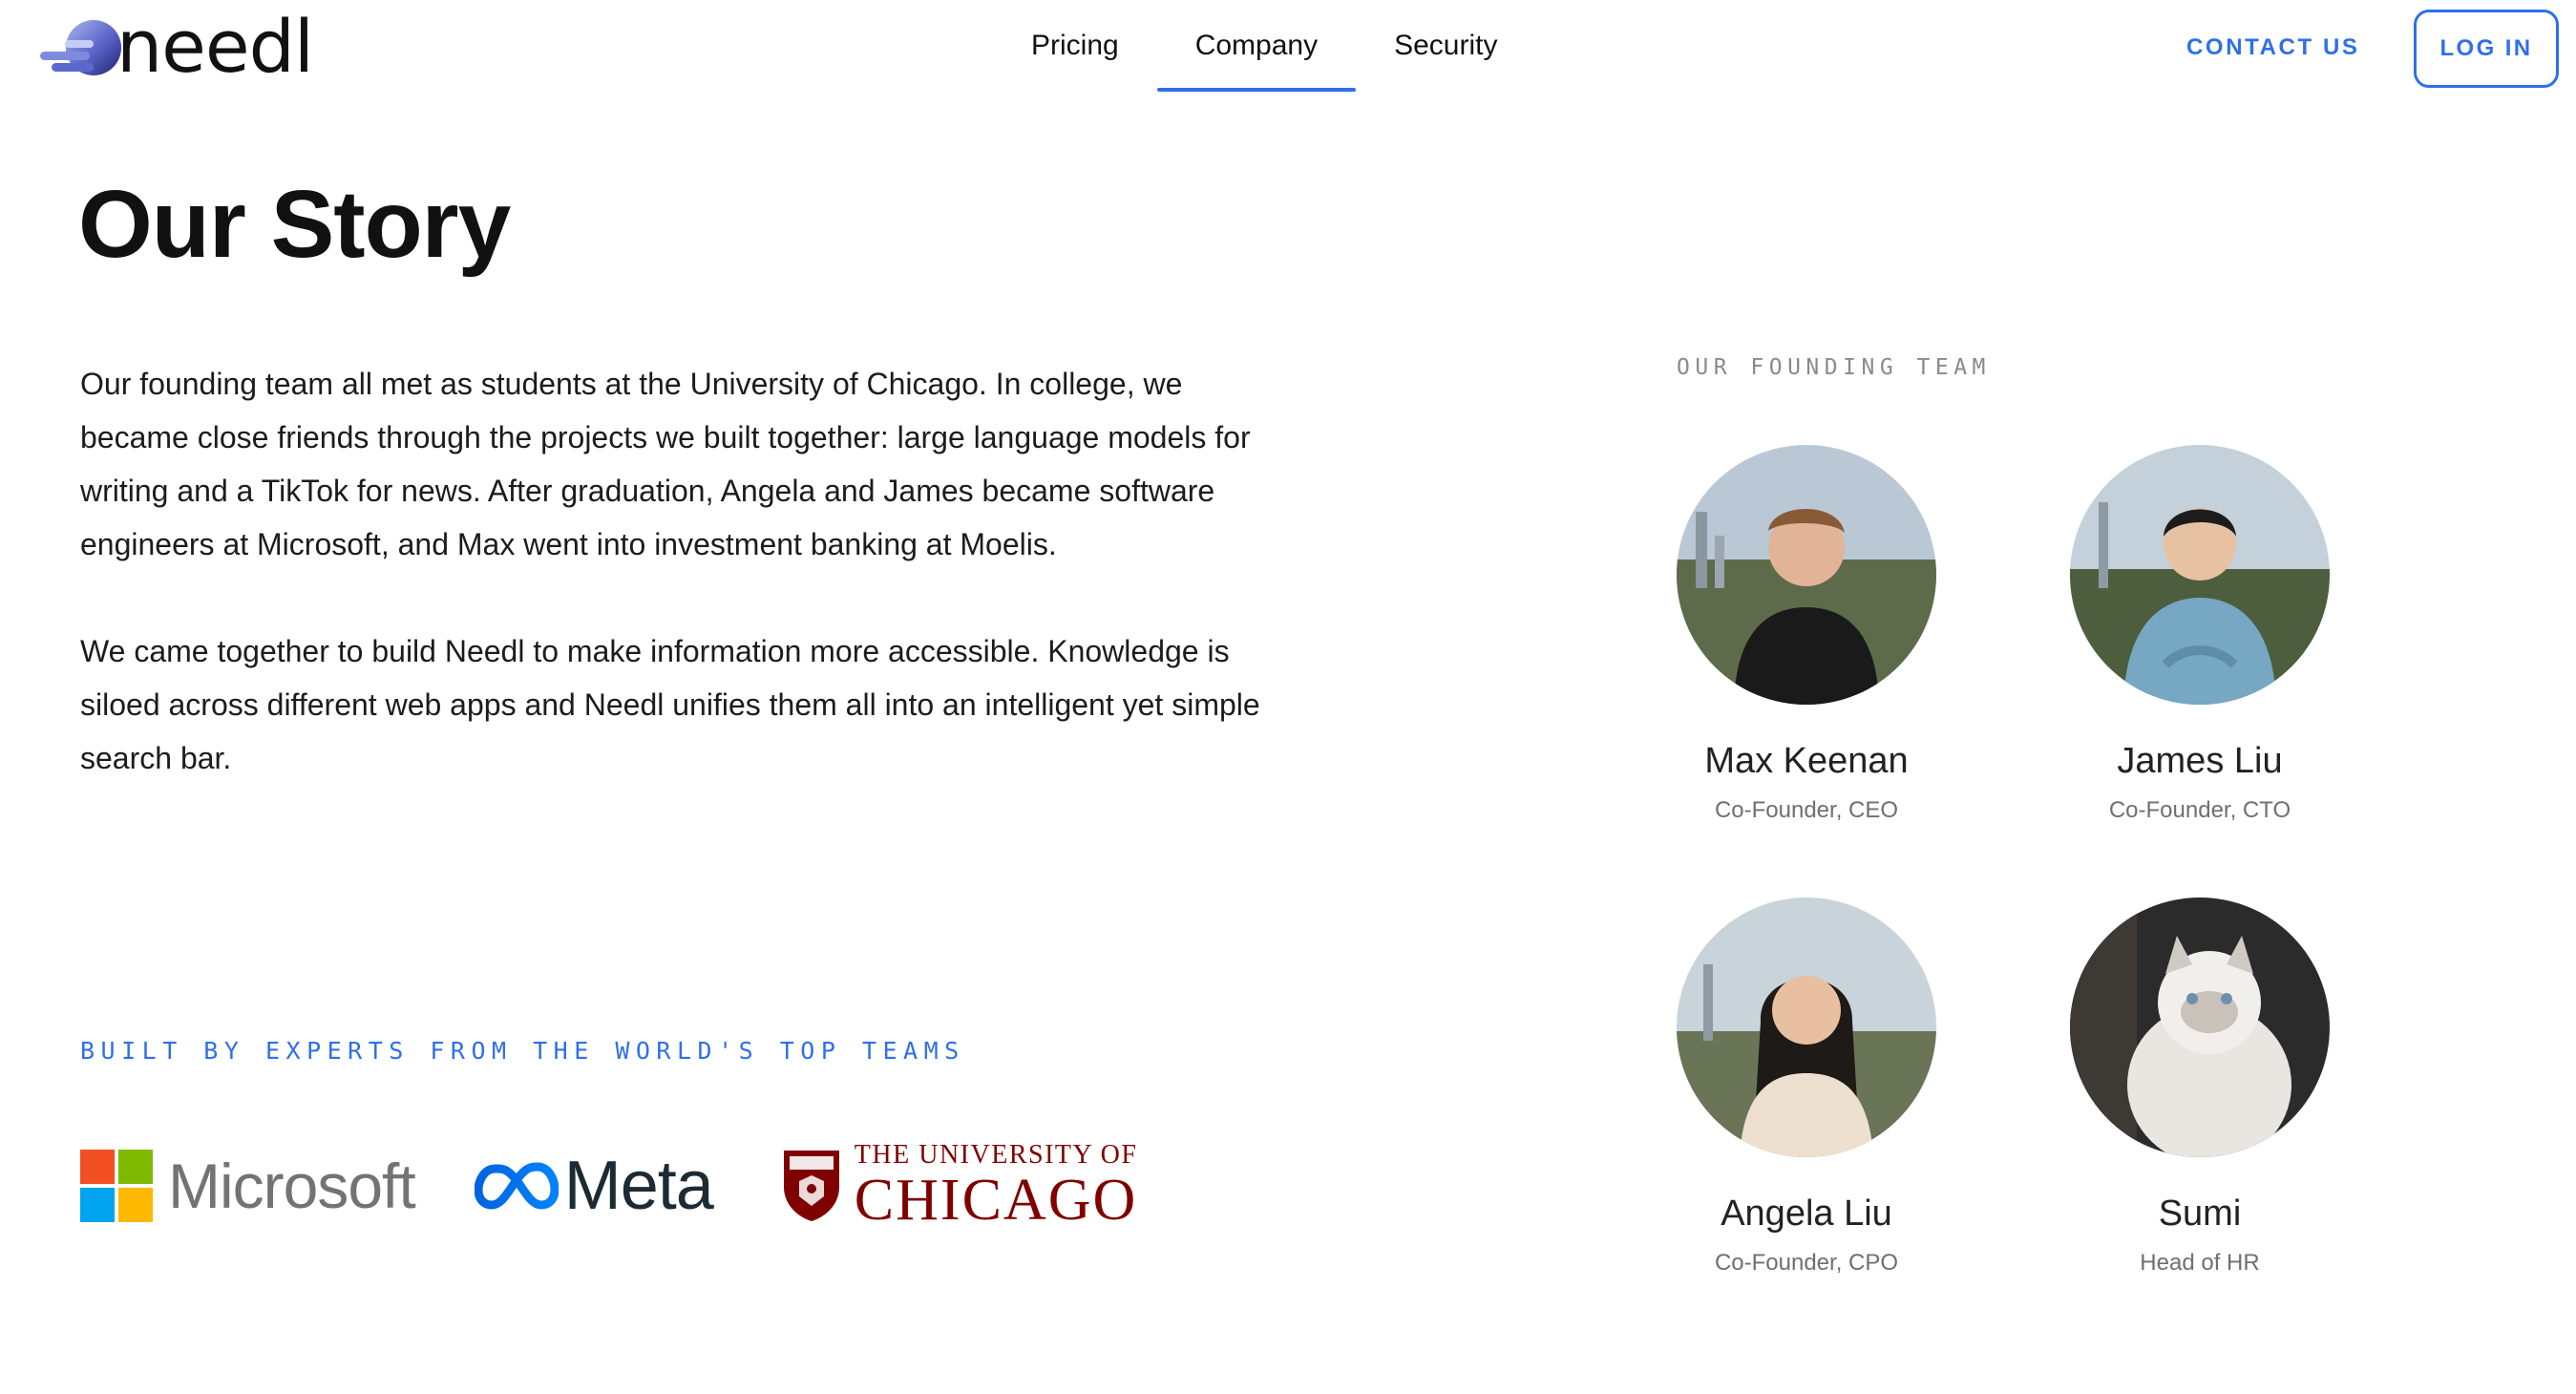 This screenshot has height=1394, width=2576. Describe the element at coordinates (1256, 46) in the screenshot. I see `nav-company: Company` at that location.